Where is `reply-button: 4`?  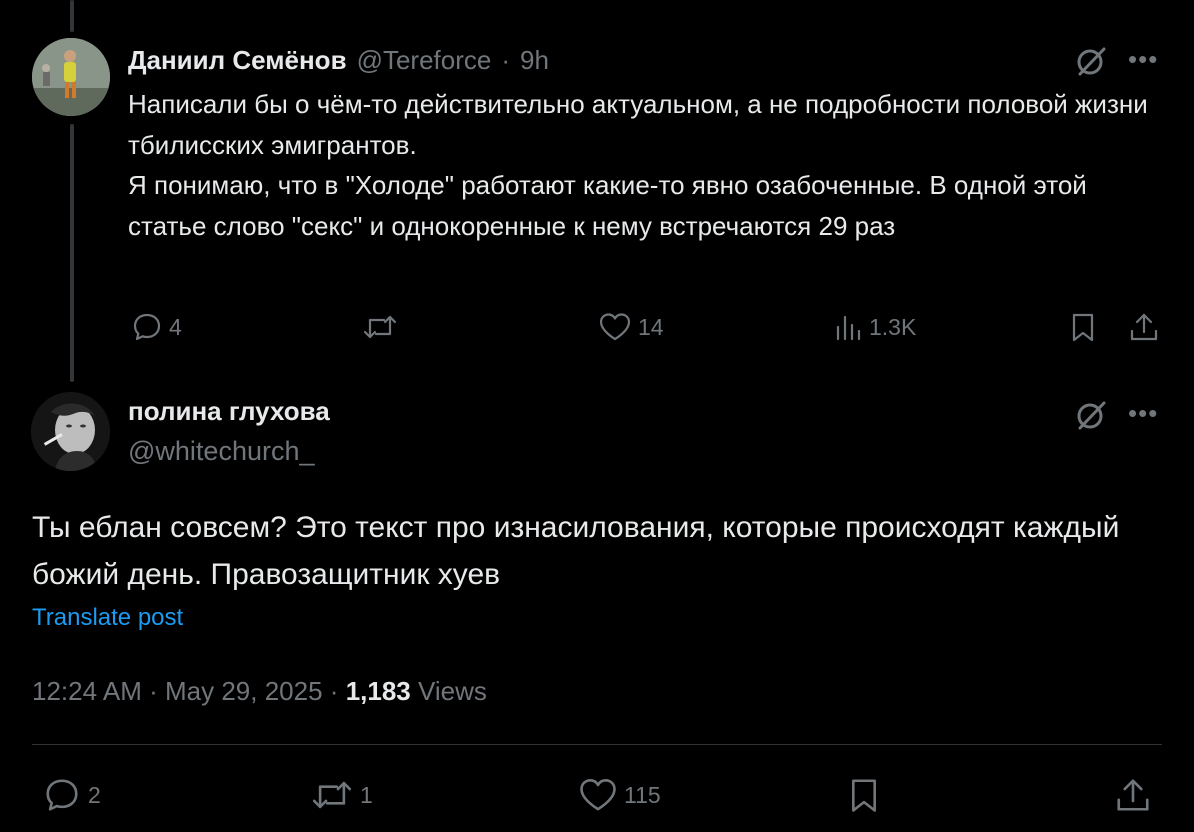 reply-button: 4 is located at coordinates (156, 327).